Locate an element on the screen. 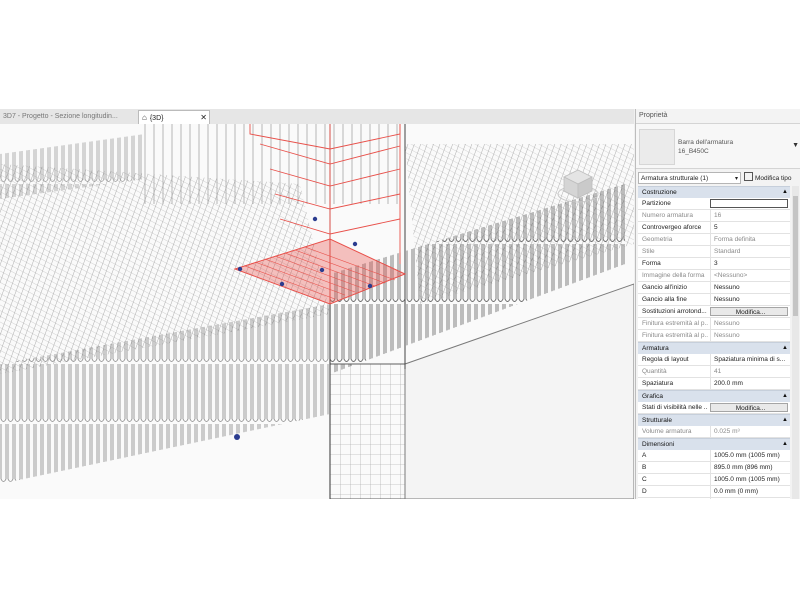 This screenshot has width=800, height=600. type-selector: Barra dell'armatura 16_B450C ▼ is located at coordinates (718, 146).